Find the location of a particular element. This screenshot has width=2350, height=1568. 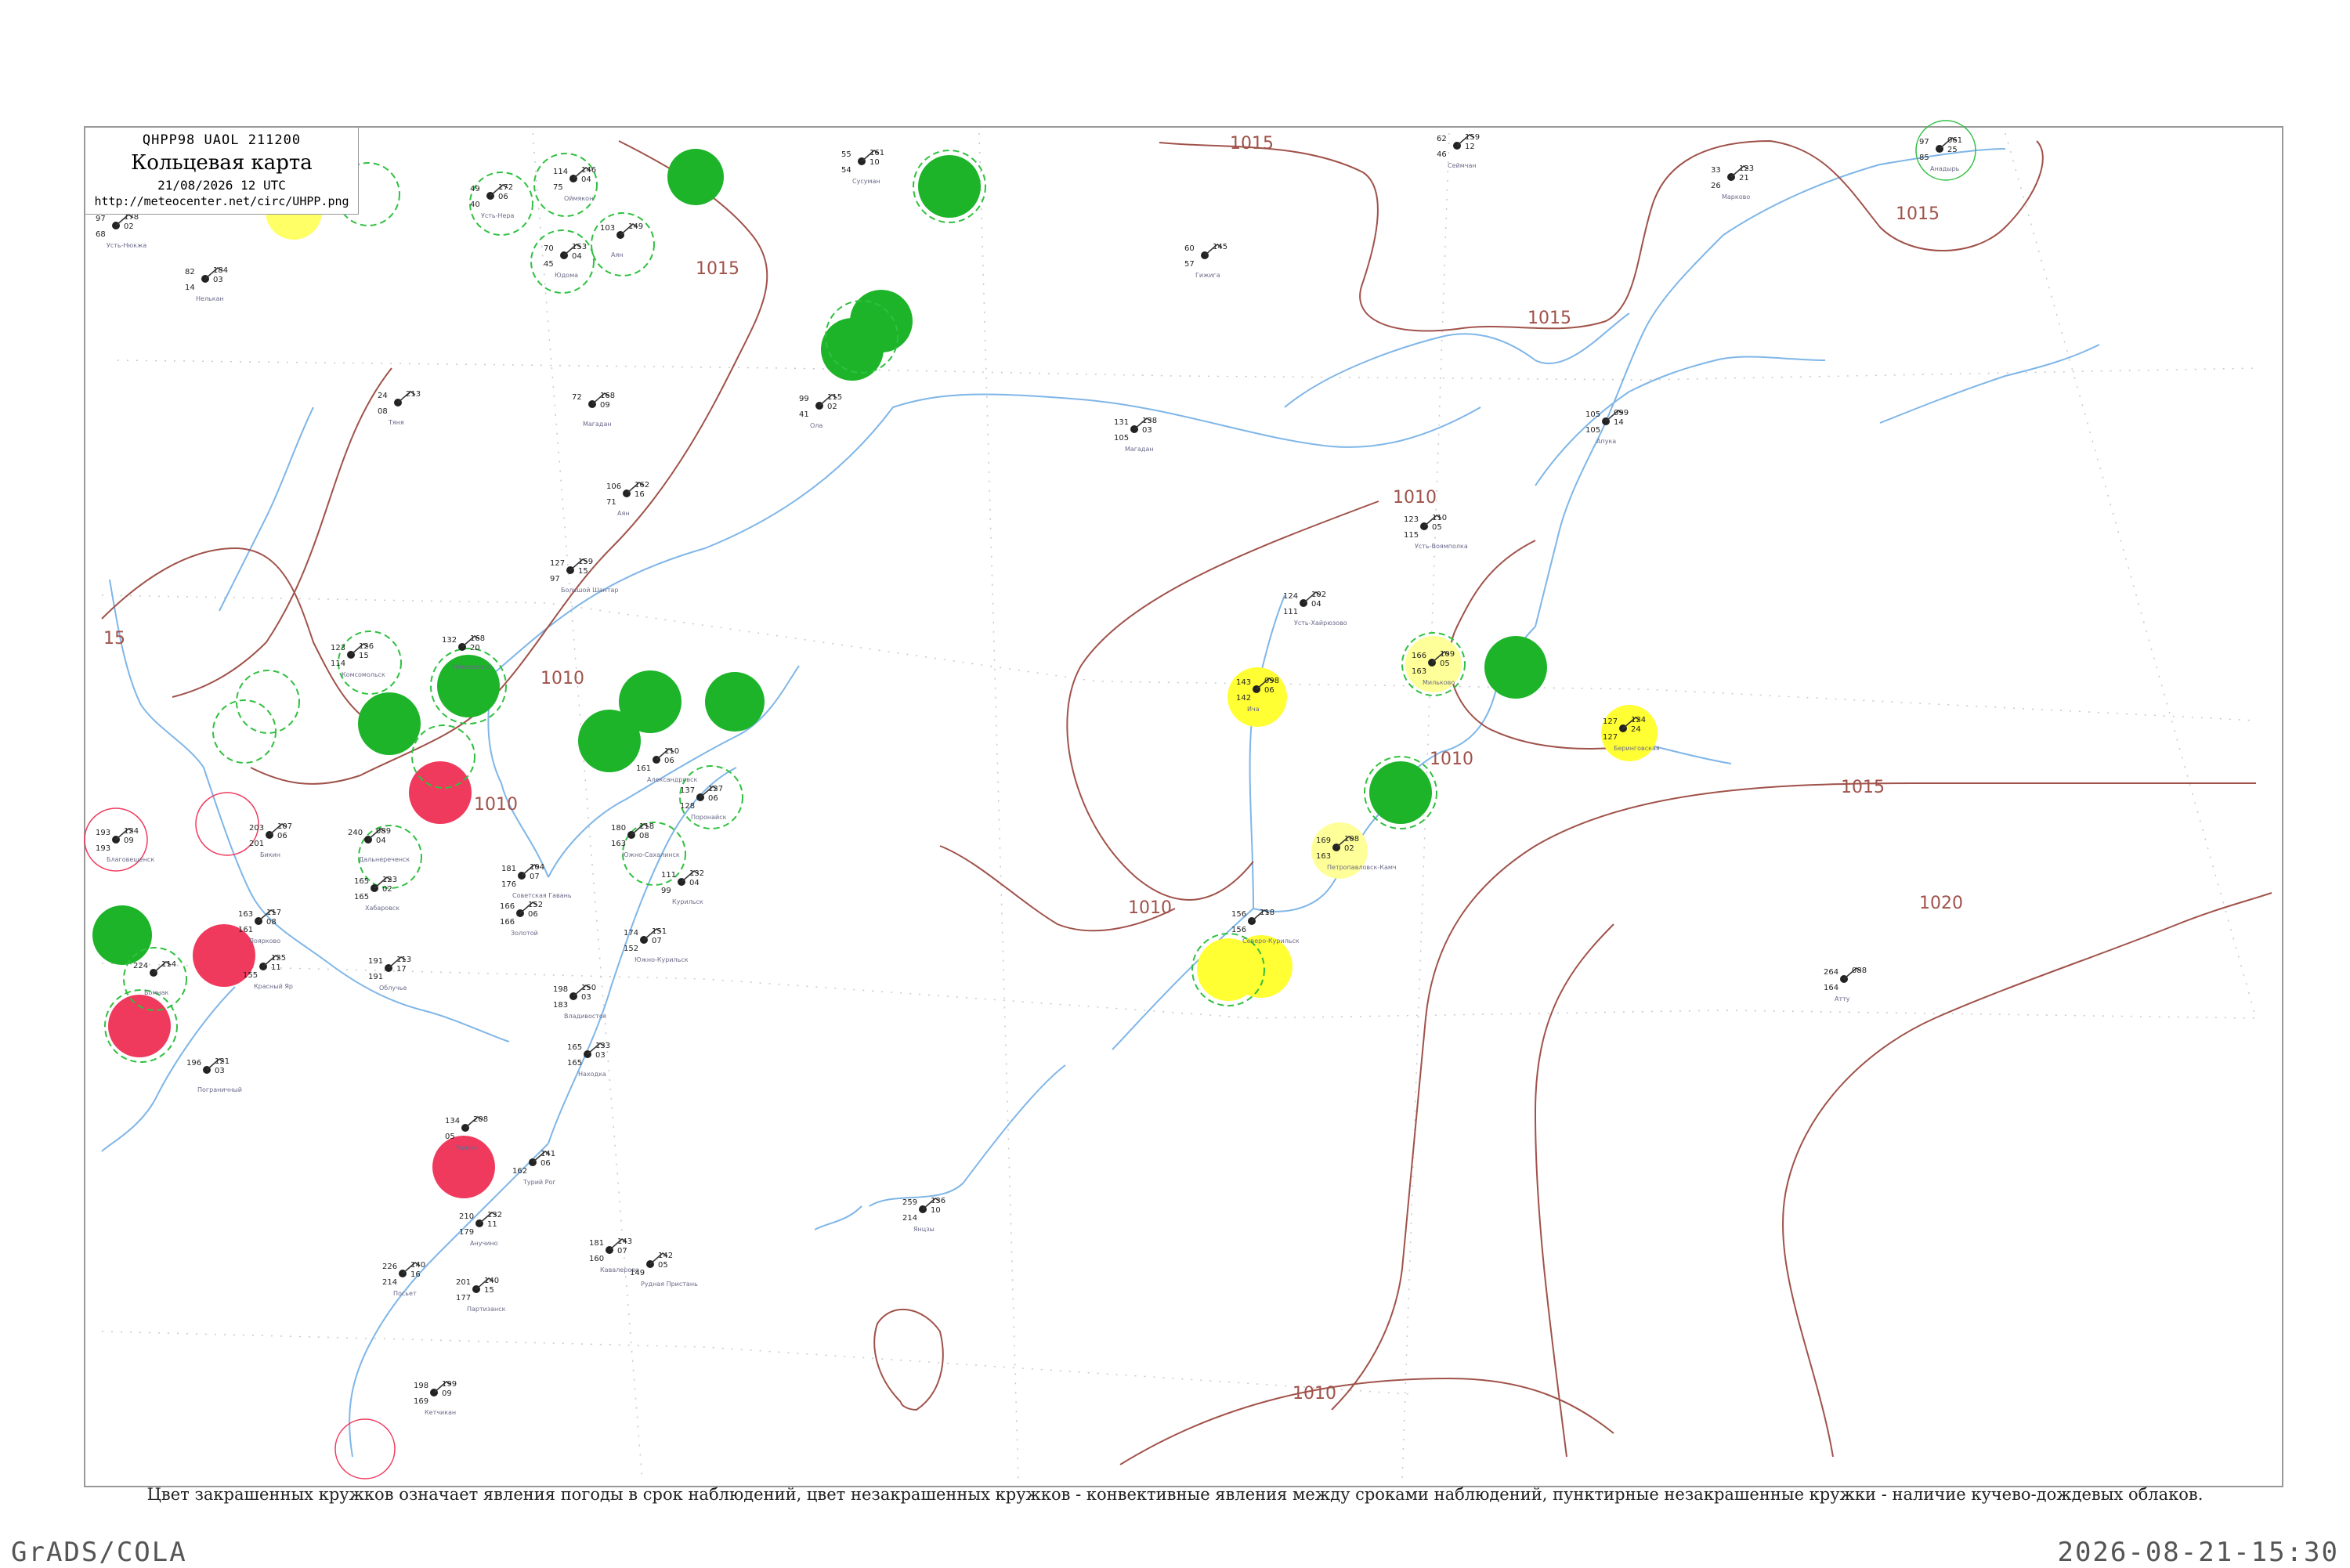

station-temperature: 124 is located at coordinates (1290, 596).